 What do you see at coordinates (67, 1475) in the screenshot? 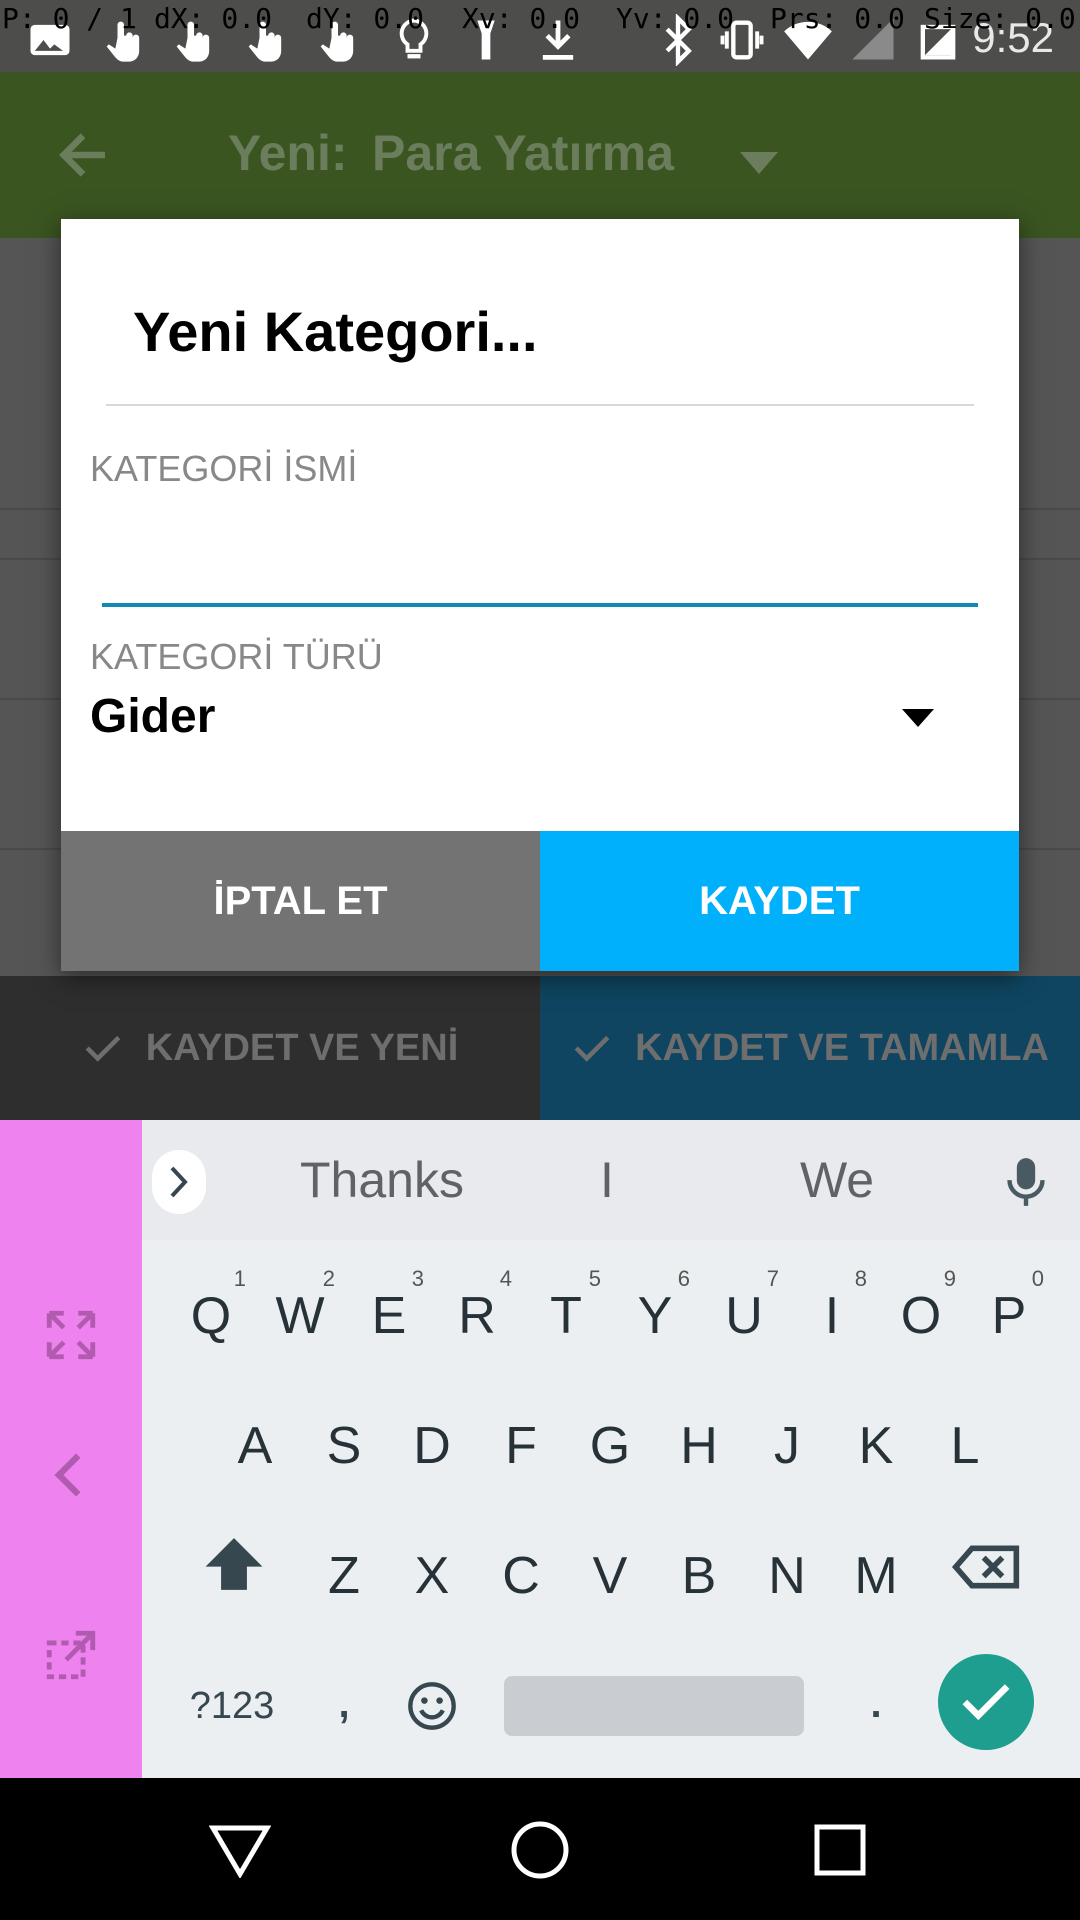
I see `chevron-left-icon` at bounding box center [67, 1475].